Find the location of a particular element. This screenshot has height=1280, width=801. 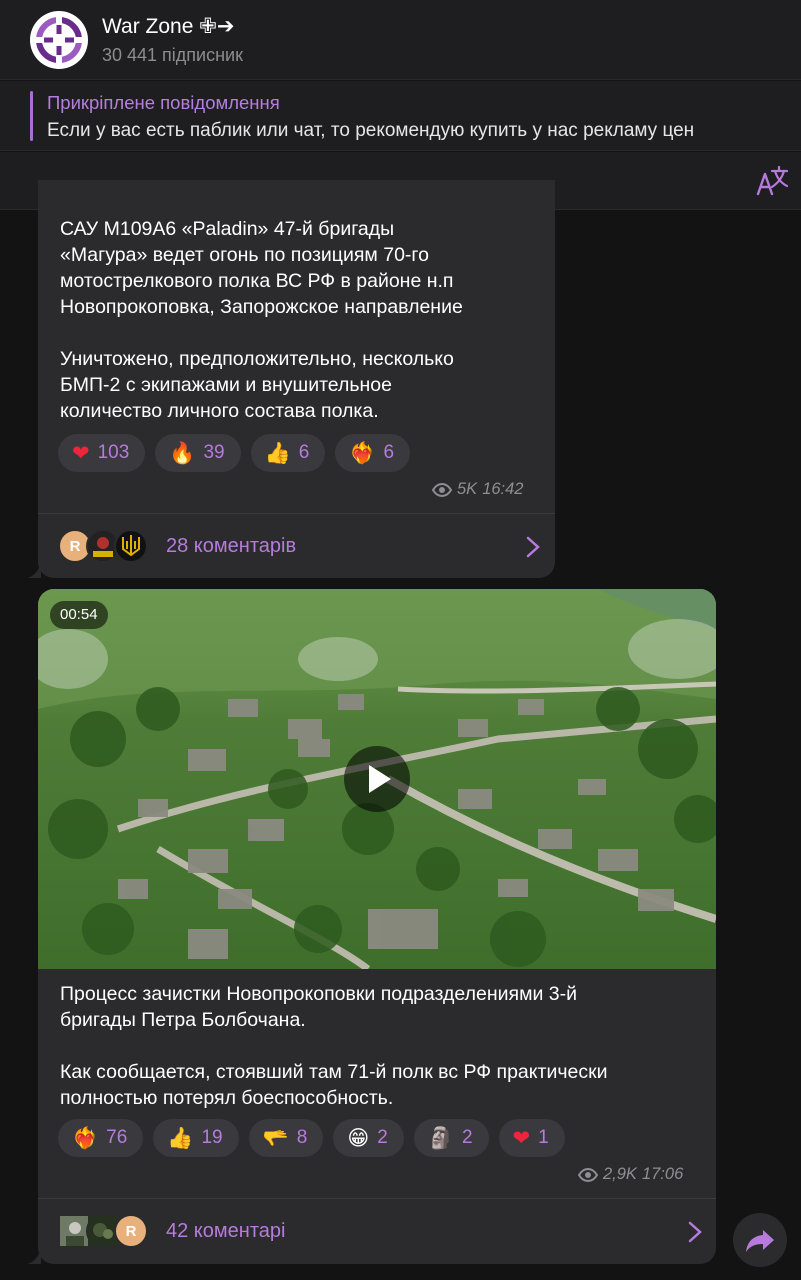

share-button is located at coordinates (760, 1240).